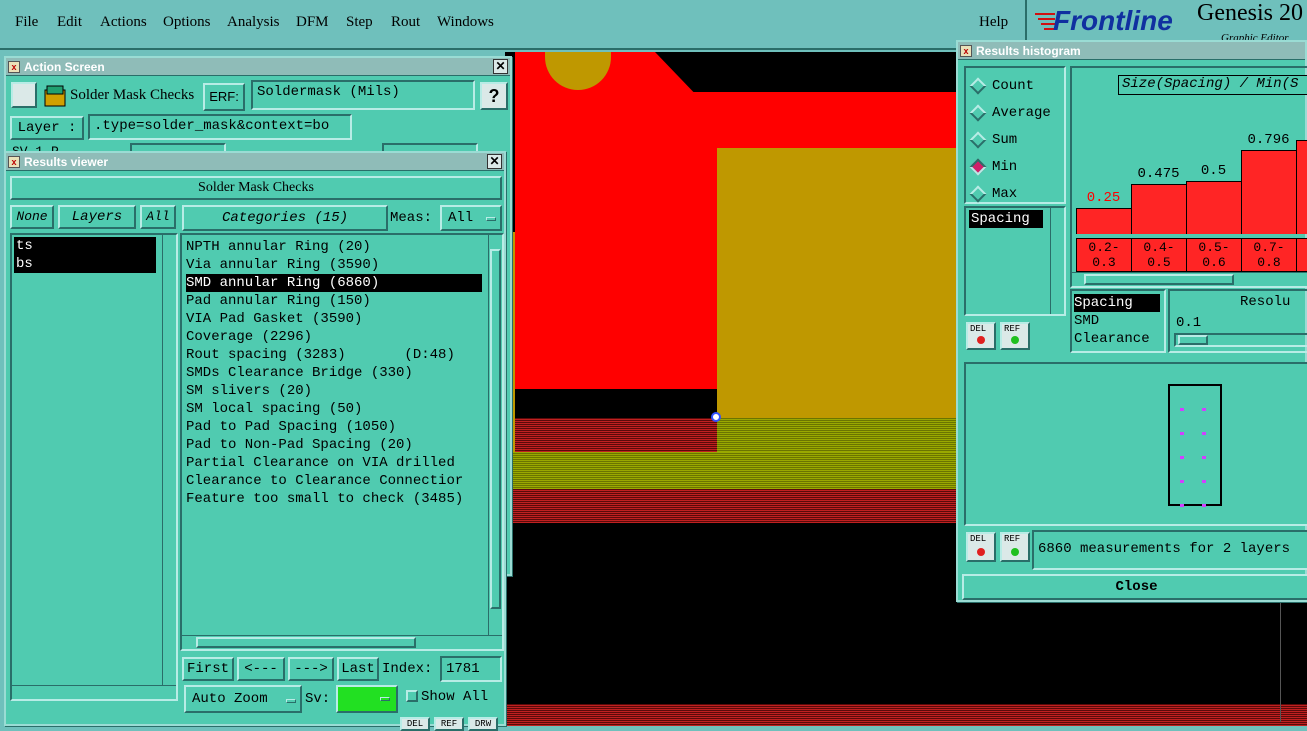  Describe the element at coordinates (334, 247) in the screenshot. I see `category-item: NPTH annular Ring (20)` at that location.